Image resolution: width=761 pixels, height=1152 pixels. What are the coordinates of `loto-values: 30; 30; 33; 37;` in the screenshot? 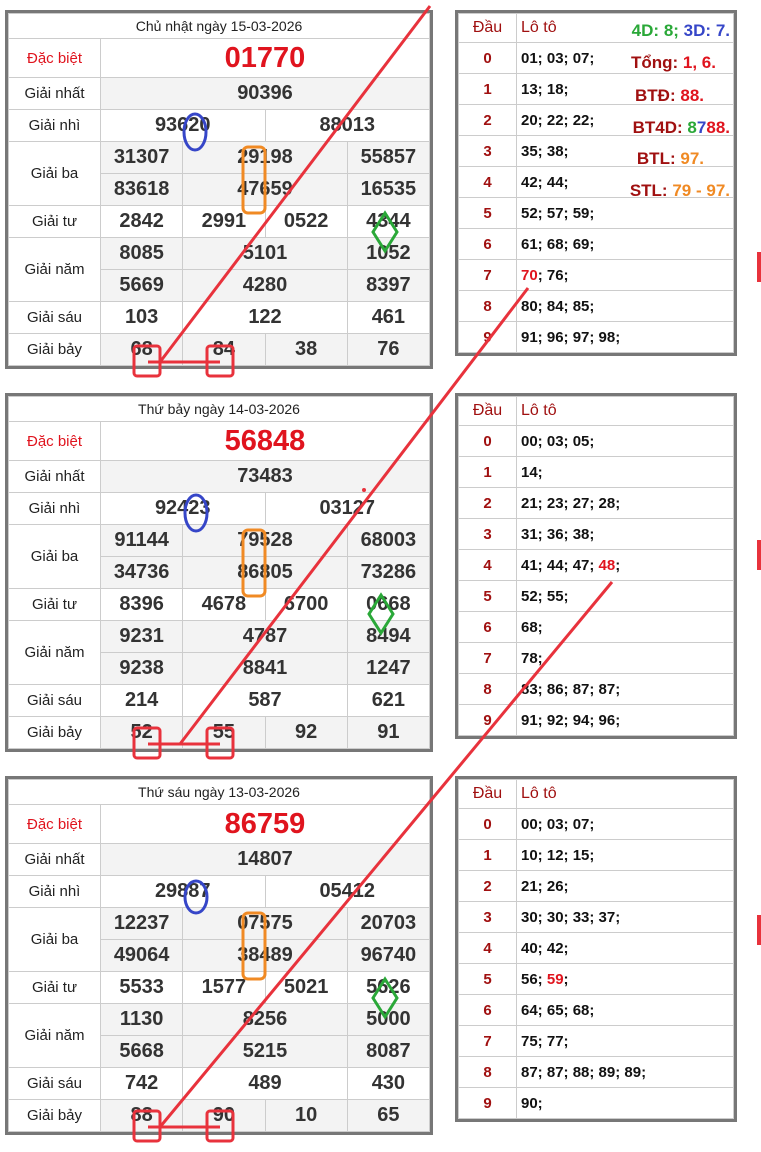 It's located at (625, 917).